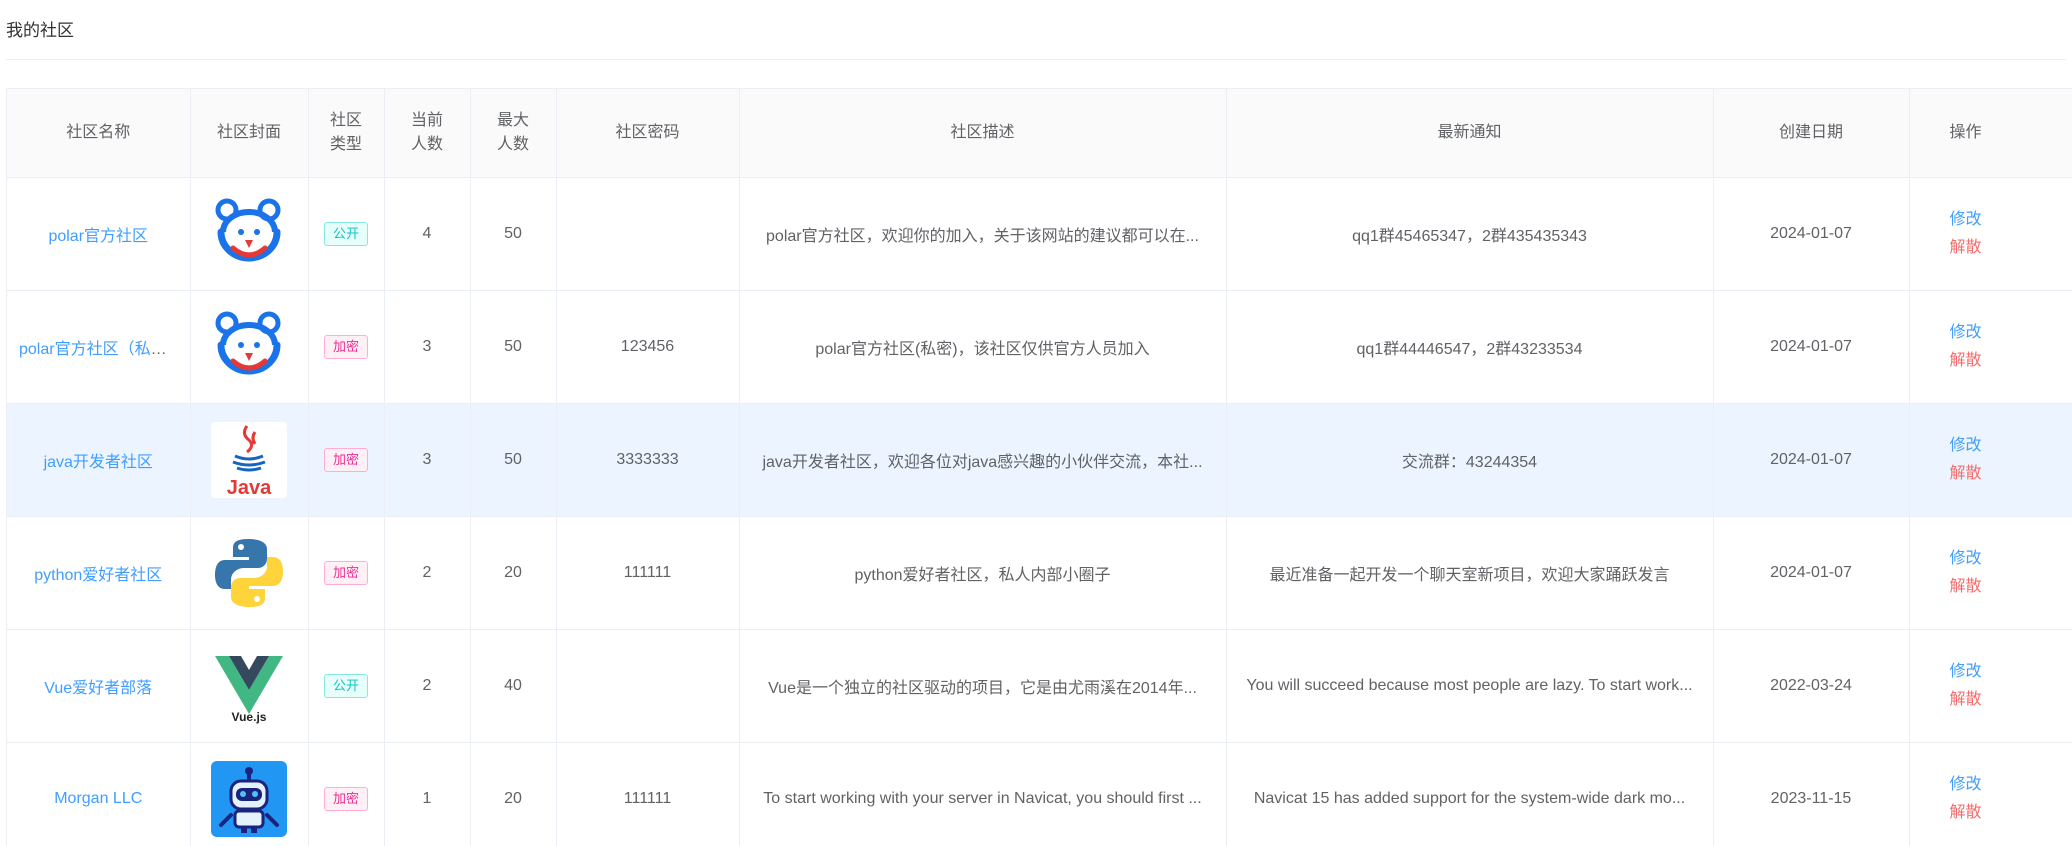 The width and height of the screenshot is (2072, 846). I want to click on cell-max: 40, so click(513, 686).